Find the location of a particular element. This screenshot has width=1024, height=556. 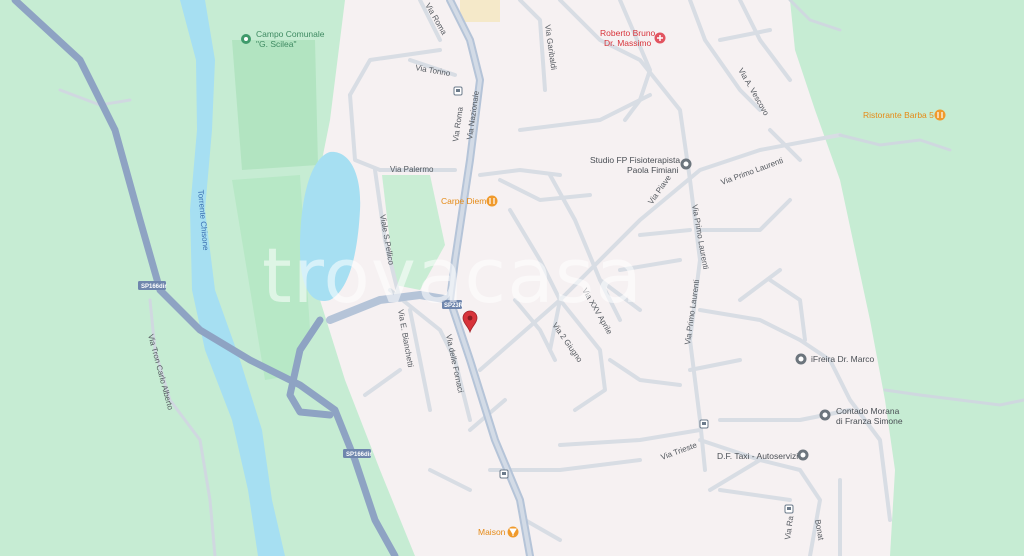

poi-maison: Maison is located at coordinates (498, 532).